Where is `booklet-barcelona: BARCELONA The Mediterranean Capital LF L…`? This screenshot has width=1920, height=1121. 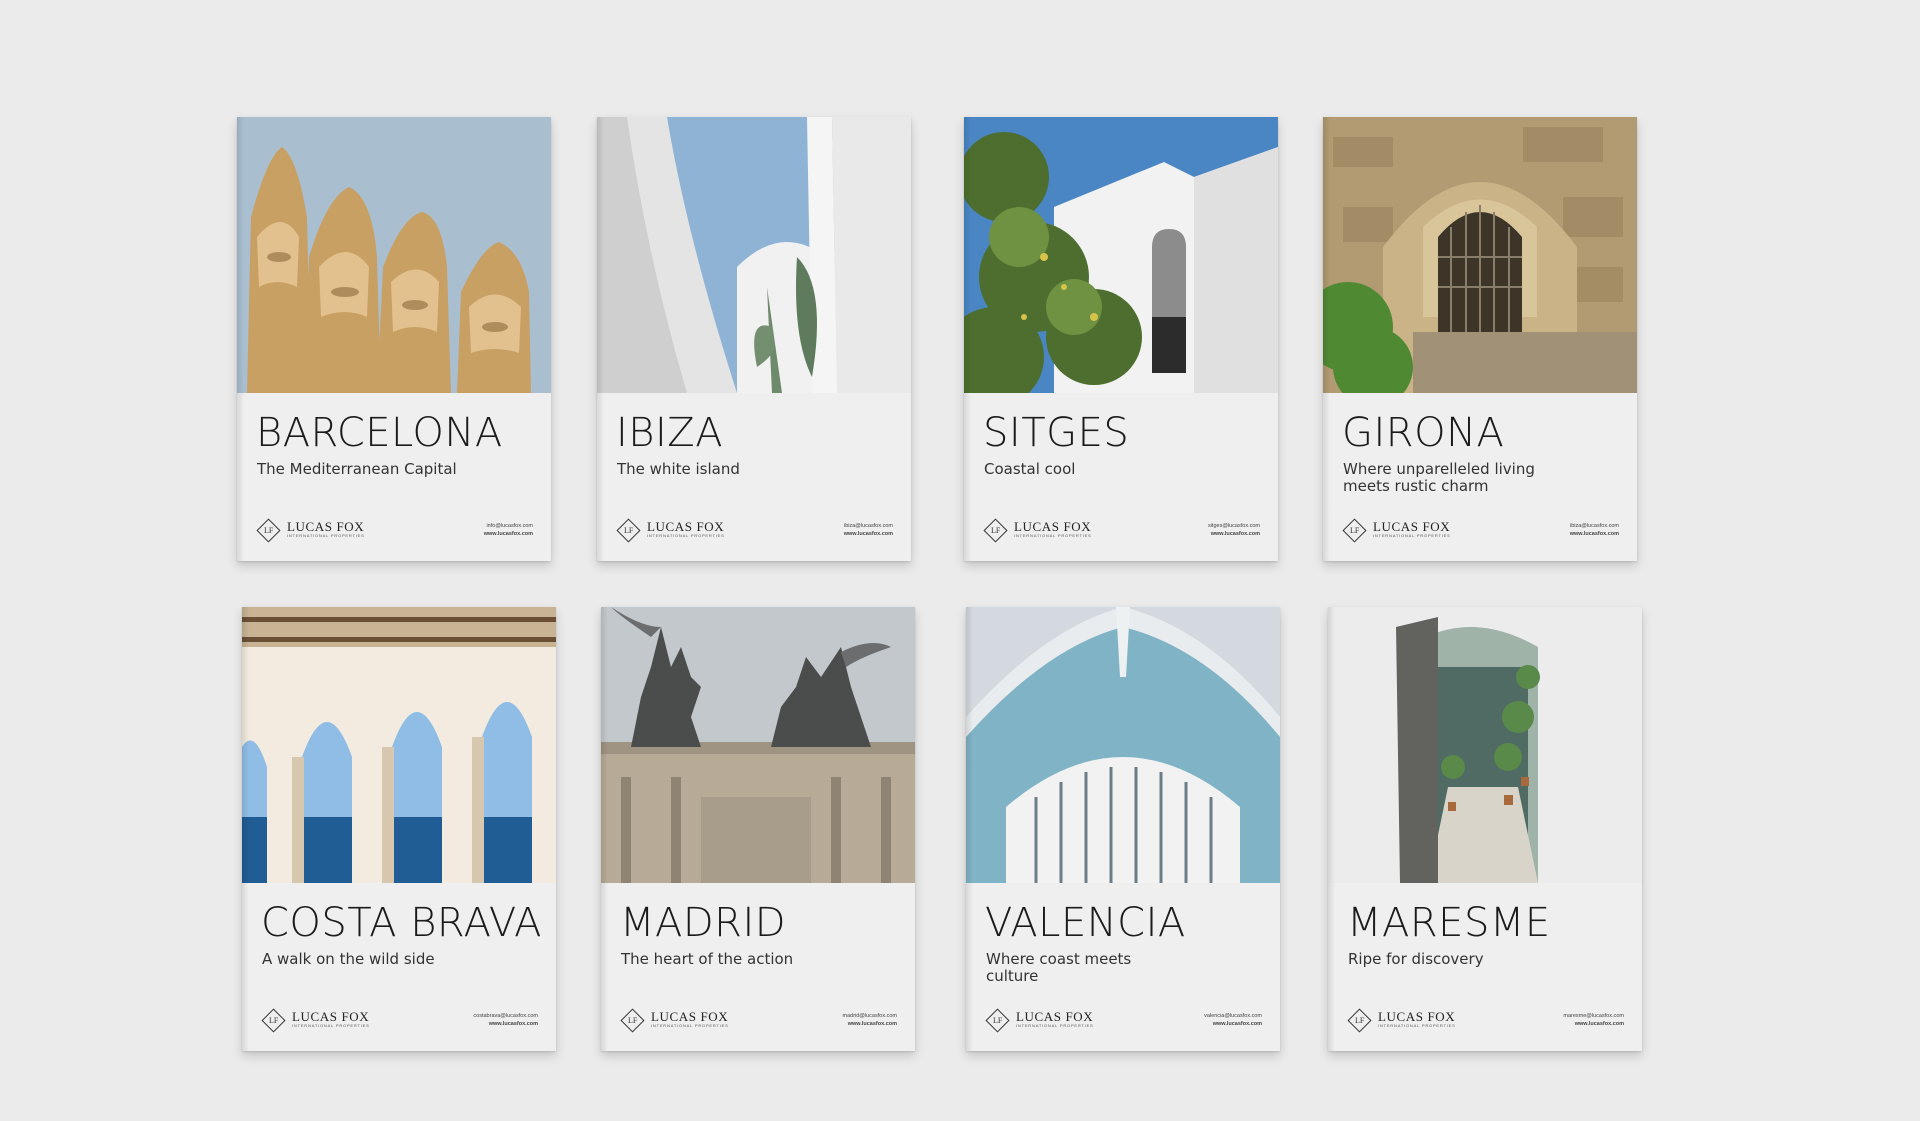
booklet-barcelona: BARCELONA The Mediterranean Capital LF L… is located at coordinates (394, 339).